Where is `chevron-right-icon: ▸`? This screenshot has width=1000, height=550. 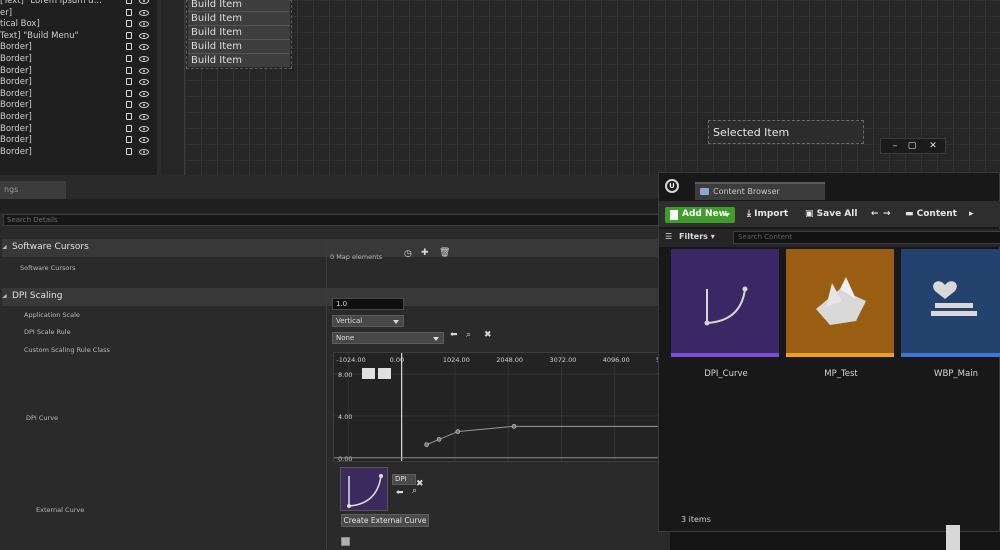
chevron-right-icon: ▸ is located at coordinates (971, 214).